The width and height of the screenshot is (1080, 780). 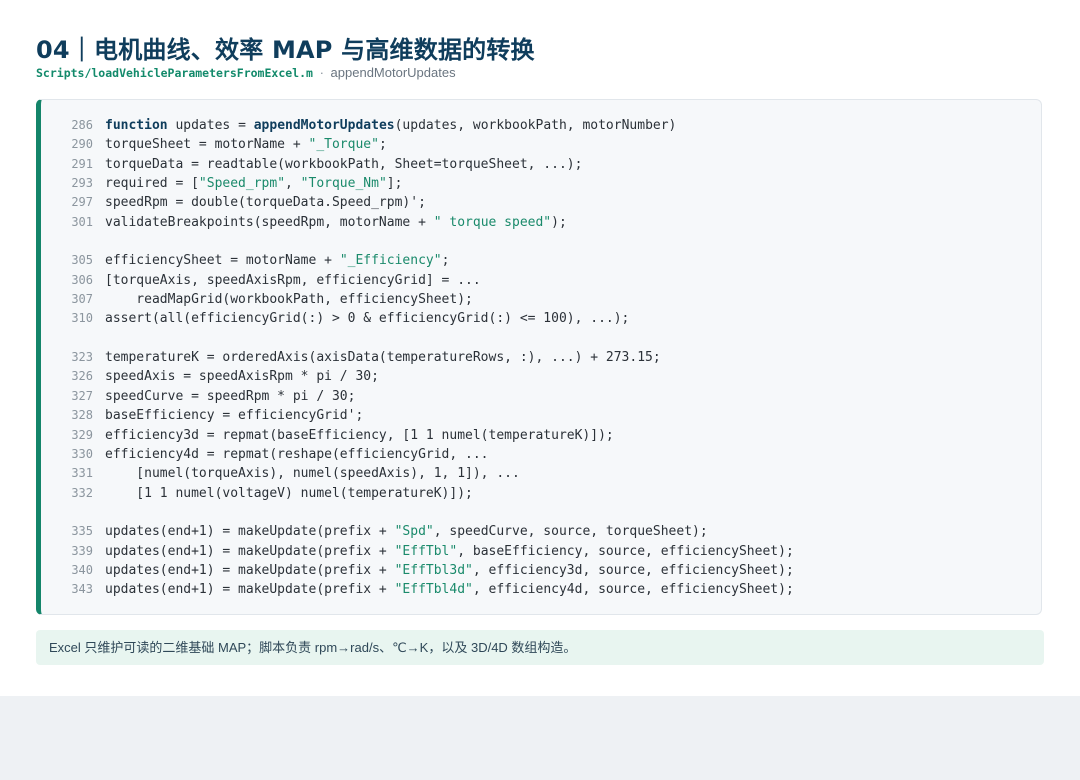 What do you see at coordinates (570, 532) in the screenshot?
I see `code-text: , speedCurve, source, torqueSheet);` at bounding box center [570, 532].